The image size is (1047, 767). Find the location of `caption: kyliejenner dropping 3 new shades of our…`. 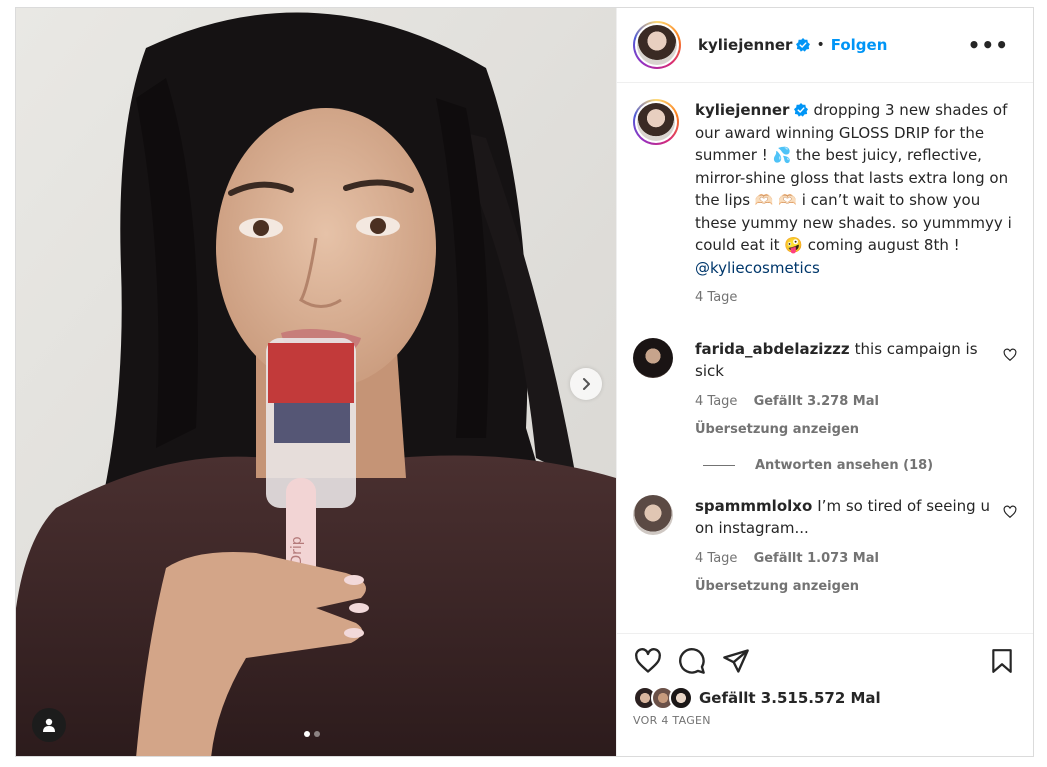

caption: kyliejenner dropping 3 new shades of our… is located at coordinates (825, 204).